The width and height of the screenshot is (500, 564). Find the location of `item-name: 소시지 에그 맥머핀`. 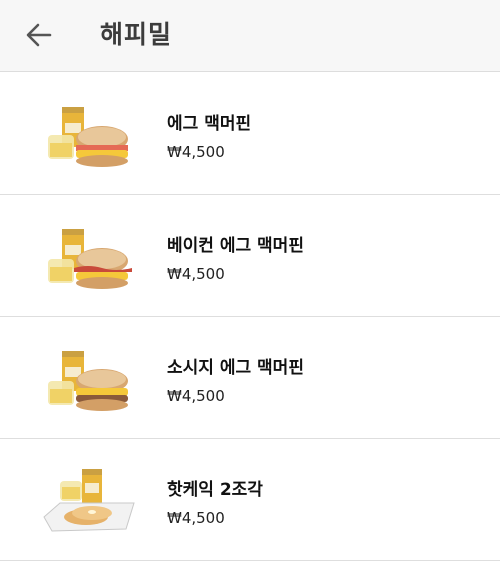

item-name: 소시지 에그 맥머핀 is located at coordinates (235, 368).